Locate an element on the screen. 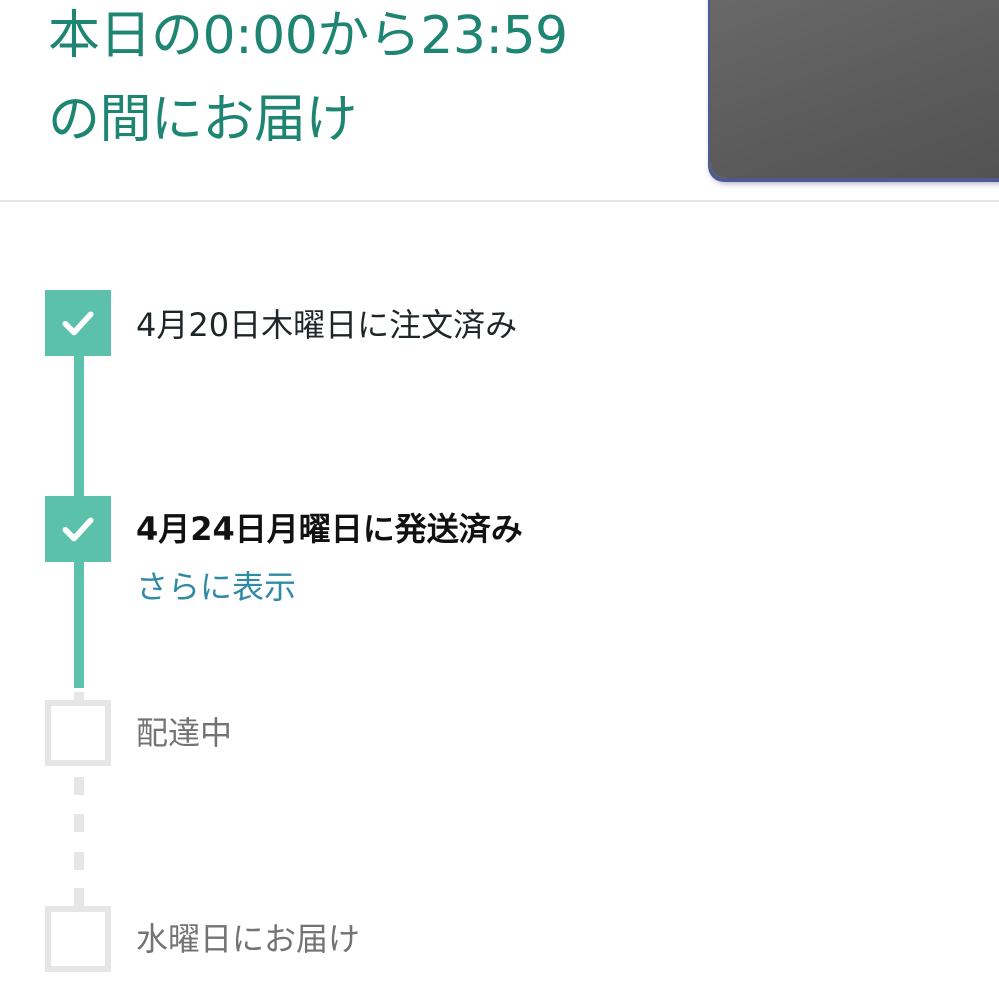 This screenshot has height=999, width=999. progress-line-shipped is located at coordinates (79, 623).